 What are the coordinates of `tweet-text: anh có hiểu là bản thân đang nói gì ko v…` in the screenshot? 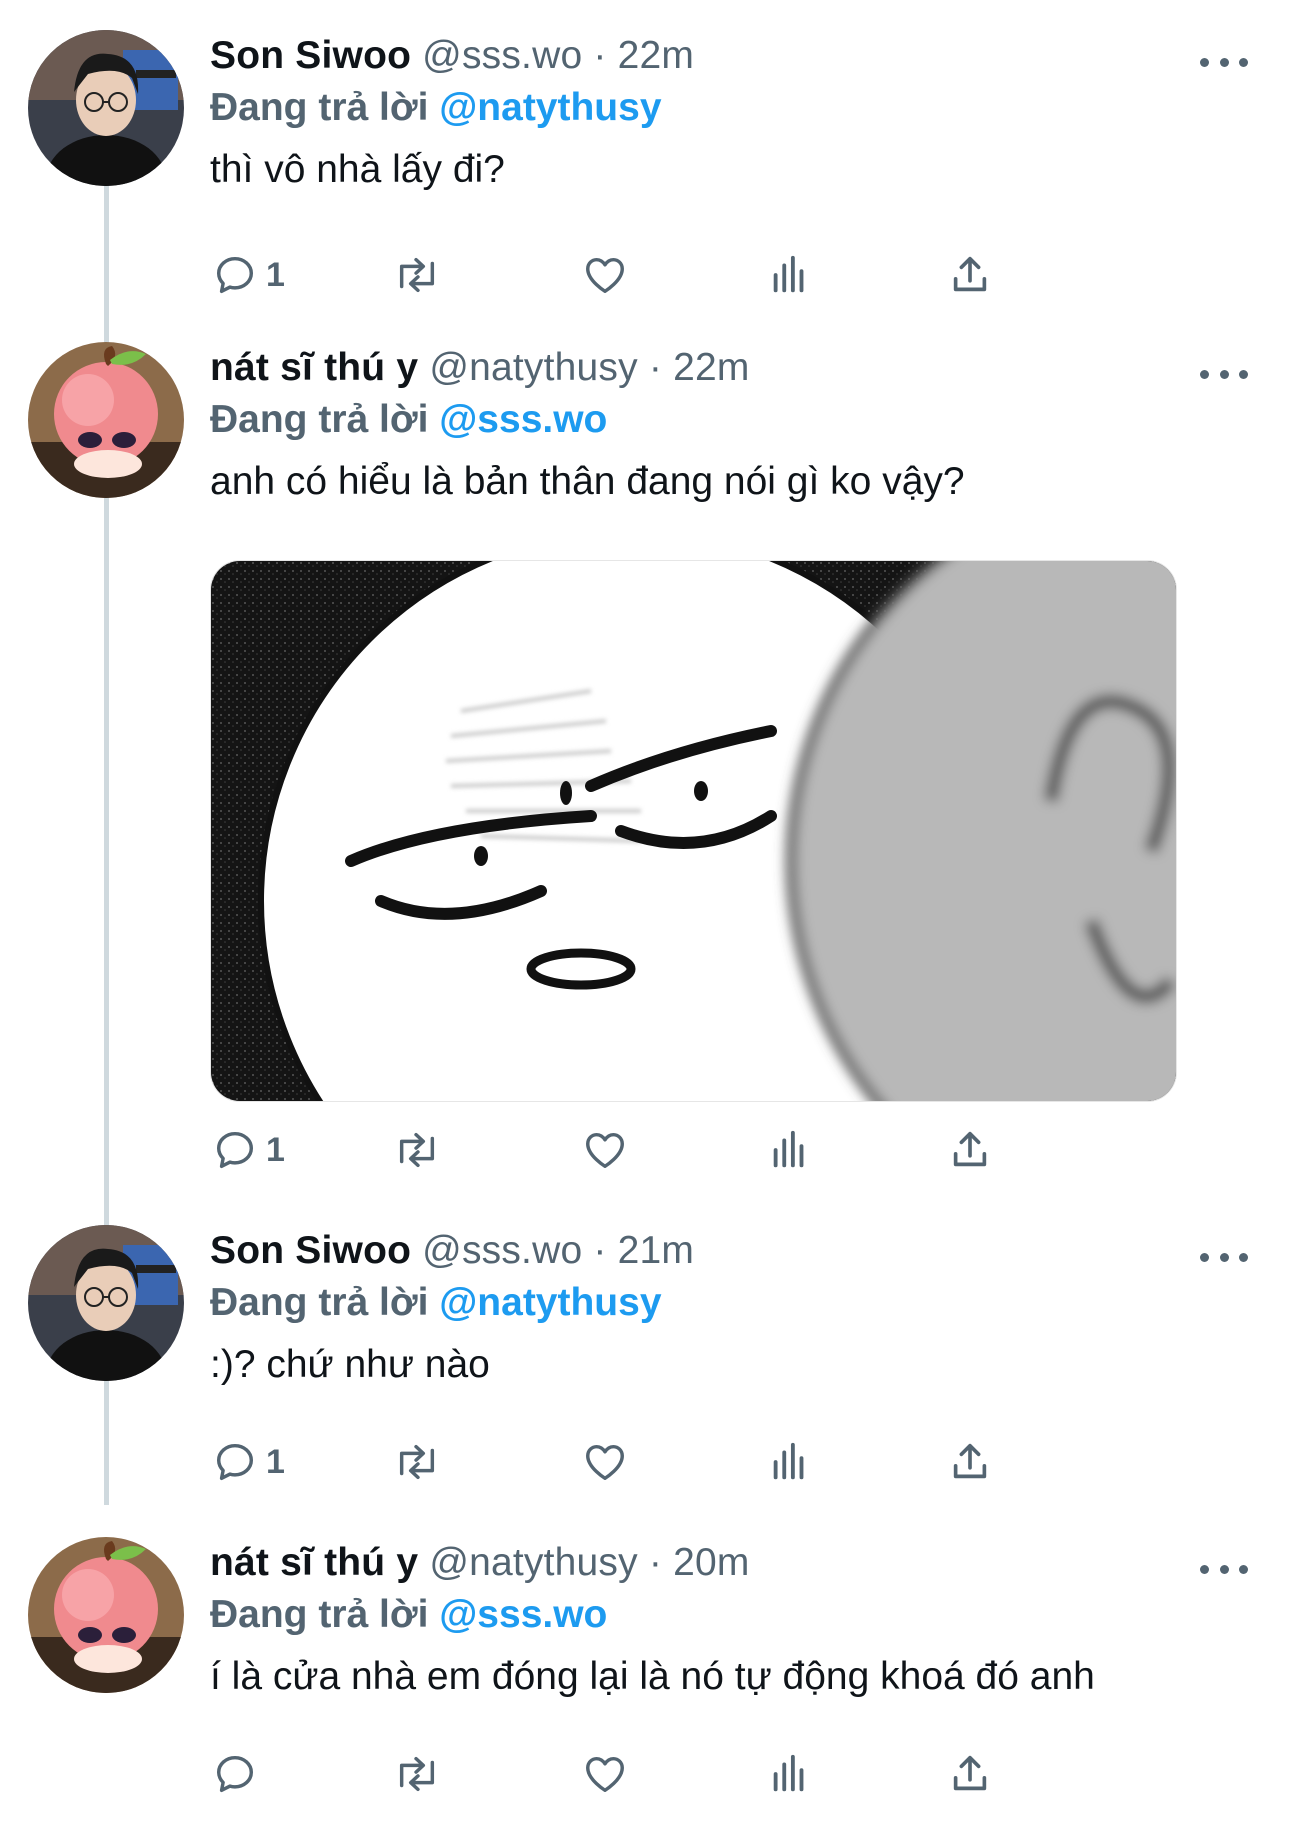 It's located at (587, 481).